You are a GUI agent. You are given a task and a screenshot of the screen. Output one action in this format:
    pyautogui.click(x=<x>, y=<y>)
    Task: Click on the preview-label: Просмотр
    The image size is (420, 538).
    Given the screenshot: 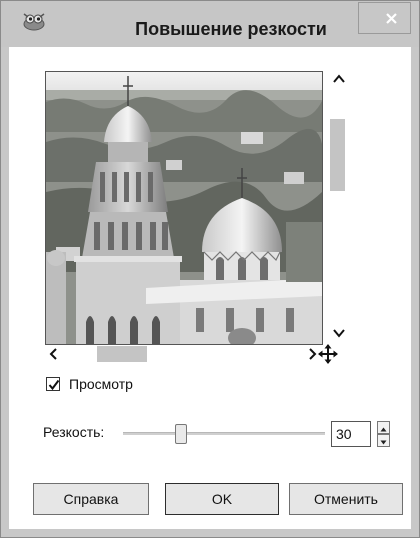 What is the action you would take?
    pyautogui.click(x=101, y=384)
    